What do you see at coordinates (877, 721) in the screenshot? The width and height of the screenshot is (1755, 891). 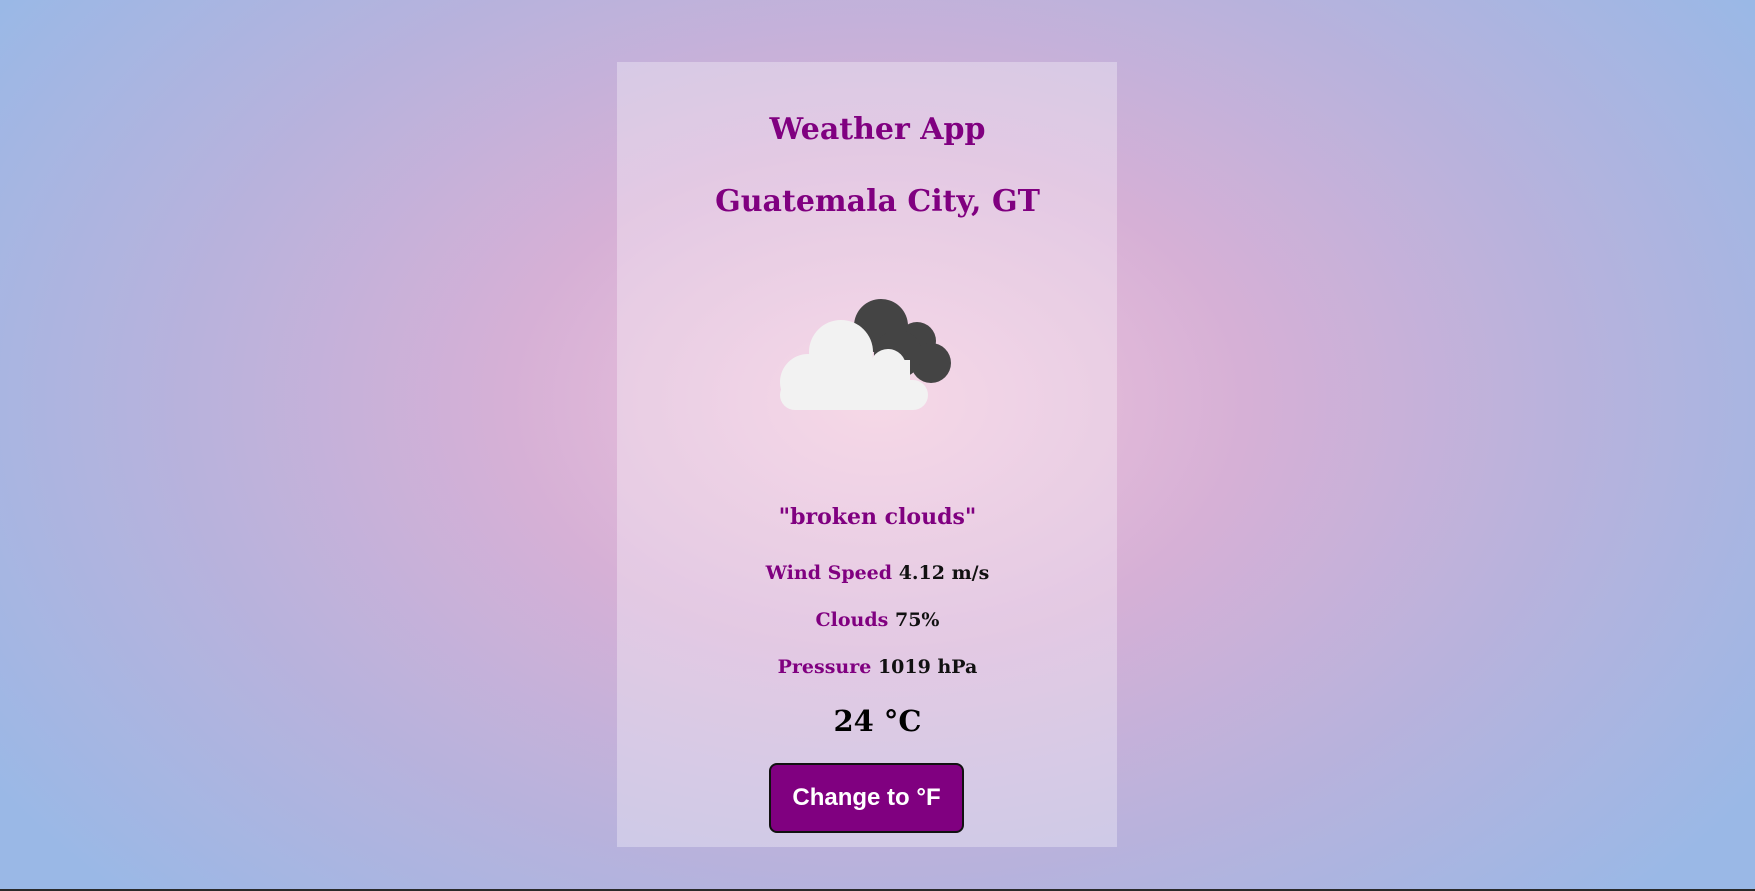 I see `temperature-value: 24 °C` at bounding box center [877, 721].